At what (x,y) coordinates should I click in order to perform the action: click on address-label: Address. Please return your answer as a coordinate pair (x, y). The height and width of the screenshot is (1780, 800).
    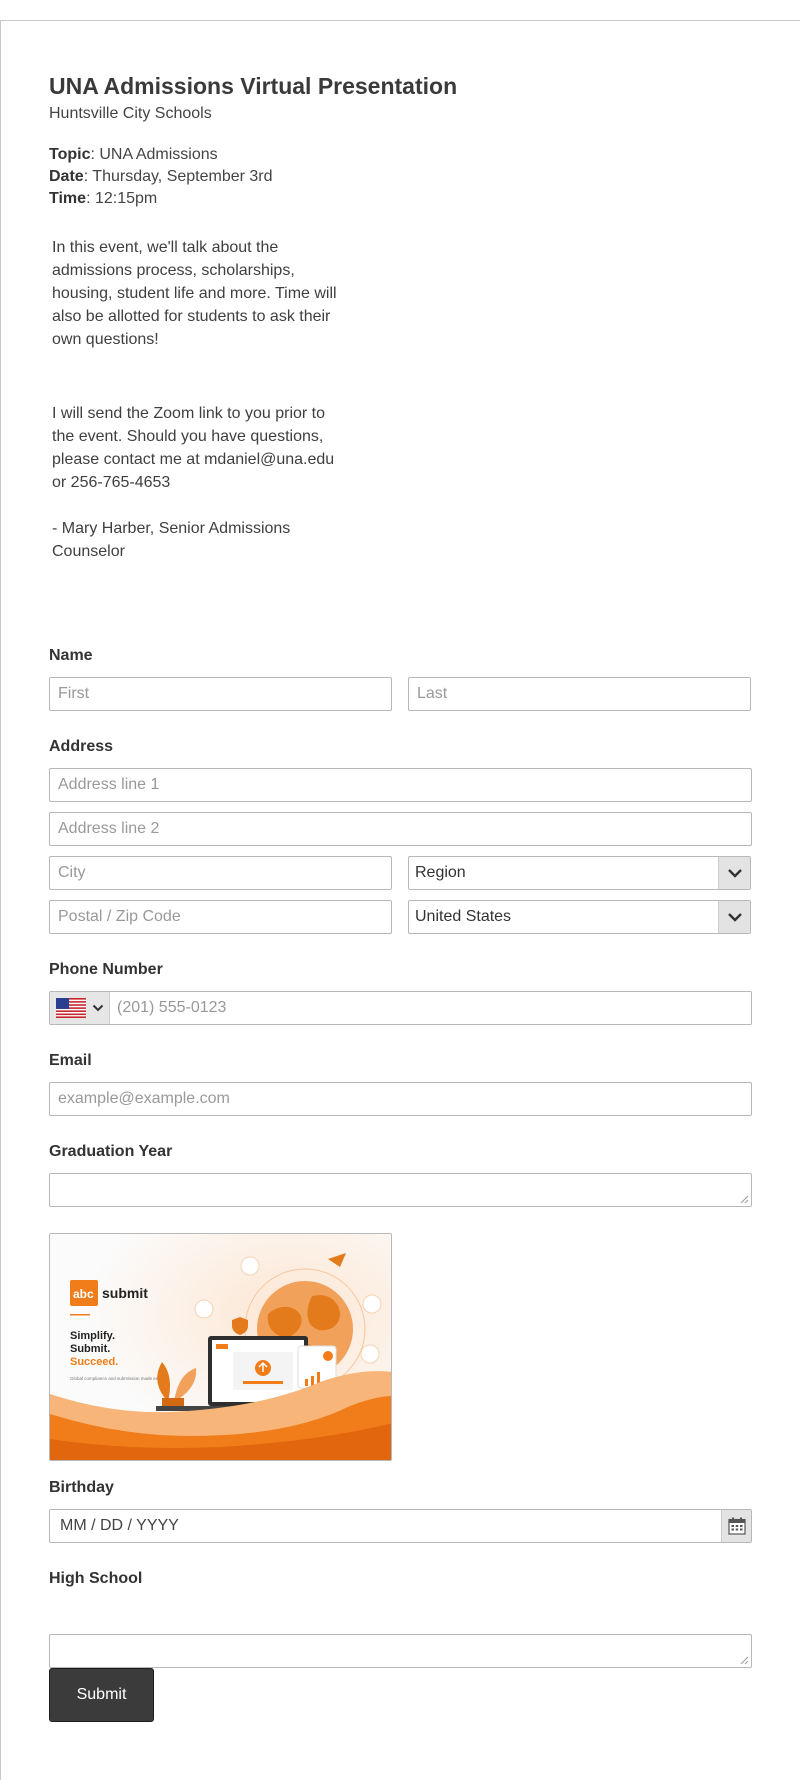
    Looking at the image, I should click on (81, 746).